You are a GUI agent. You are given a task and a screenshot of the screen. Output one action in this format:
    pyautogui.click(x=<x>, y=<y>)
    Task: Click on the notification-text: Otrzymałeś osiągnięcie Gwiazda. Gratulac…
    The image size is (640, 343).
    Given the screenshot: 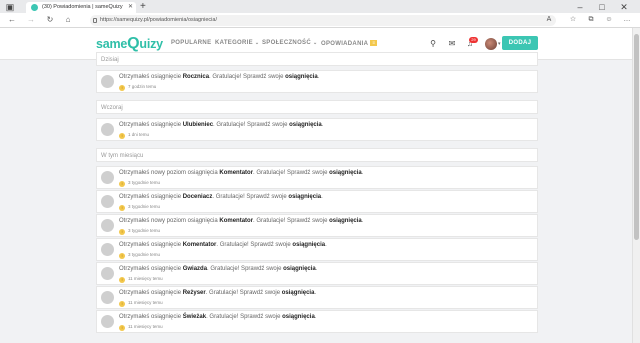 What is the action you would take?
    pyautogui.click(x=218, y=269)
    